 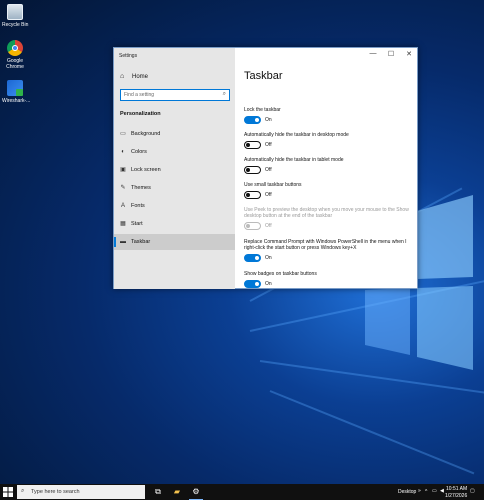 What do you see at coordinates (252, 170) in the screenshot?
I see `autohide-tablet-toggle` at bounding box center [252, 170].